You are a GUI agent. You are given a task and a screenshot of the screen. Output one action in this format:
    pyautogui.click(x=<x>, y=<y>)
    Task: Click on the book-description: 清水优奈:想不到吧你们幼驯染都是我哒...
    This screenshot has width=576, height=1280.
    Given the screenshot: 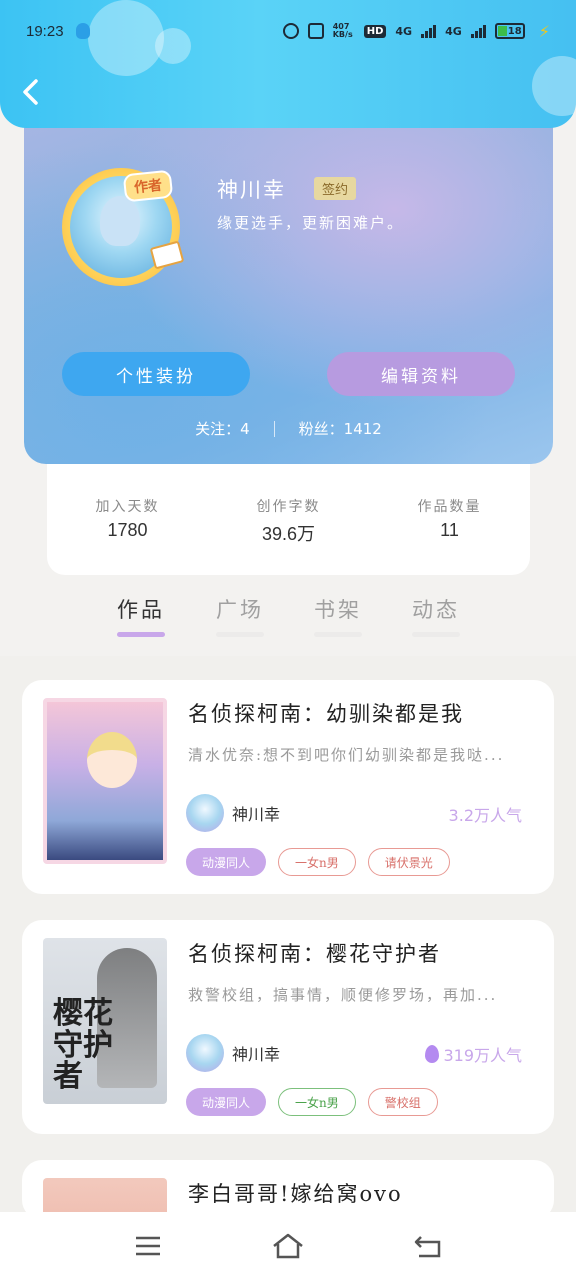 What is the action you would take?
    pyautogui.click(x=346, y=755)
    